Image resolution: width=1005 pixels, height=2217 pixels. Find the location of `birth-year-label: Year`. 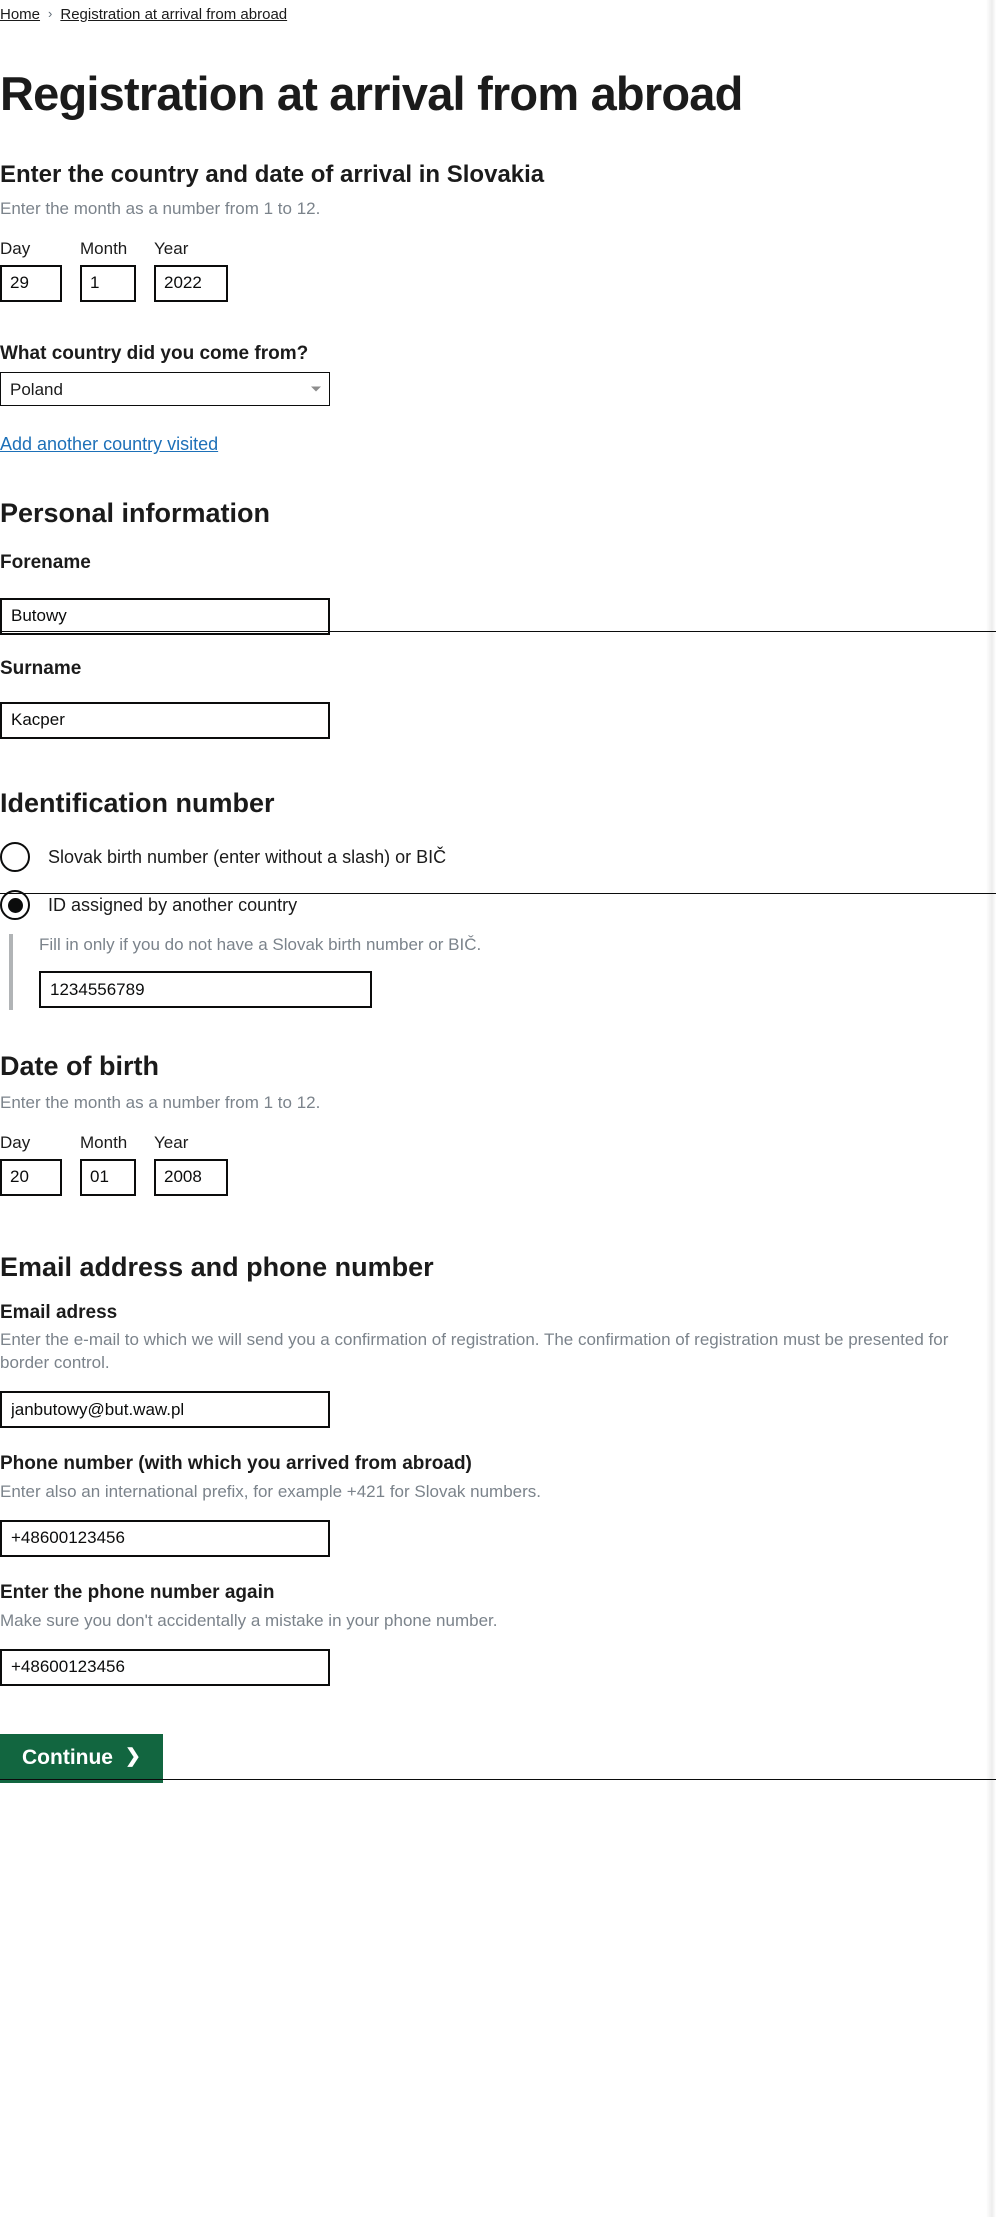

birth-year-label: Year is located at coordinates (171, 1142).